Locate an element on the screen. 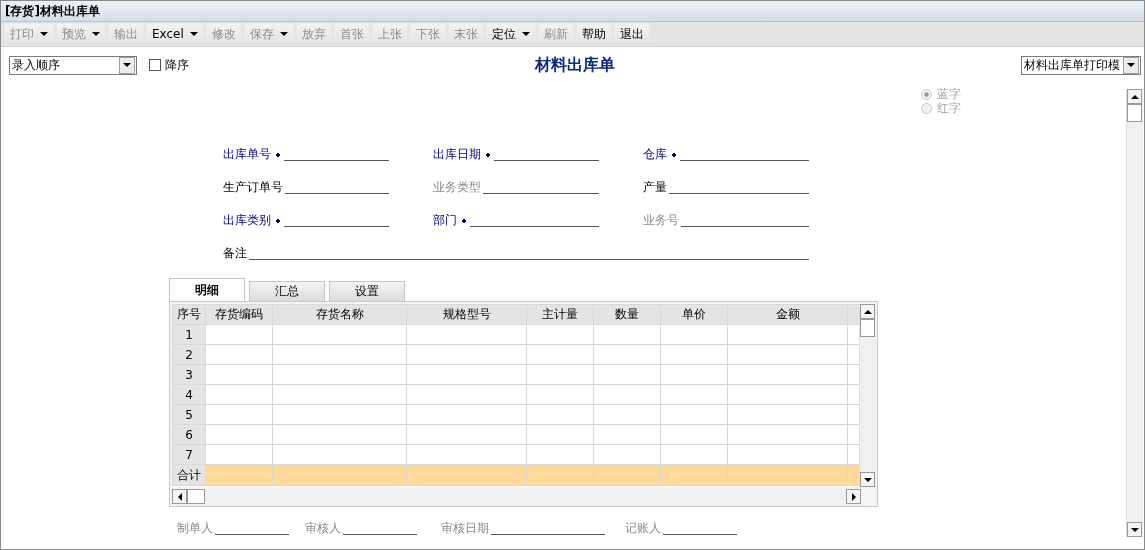 Image resolution: width=1145 pixels, height=550 pixels. field-label: 出库单号 is located at coordinates (247, 154).